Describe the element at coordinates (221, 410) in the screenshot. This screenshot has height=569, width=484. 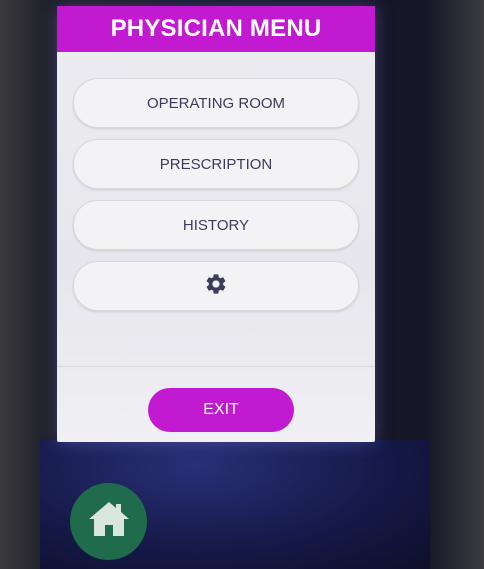
I see `exit-button: EXIT` at that location.